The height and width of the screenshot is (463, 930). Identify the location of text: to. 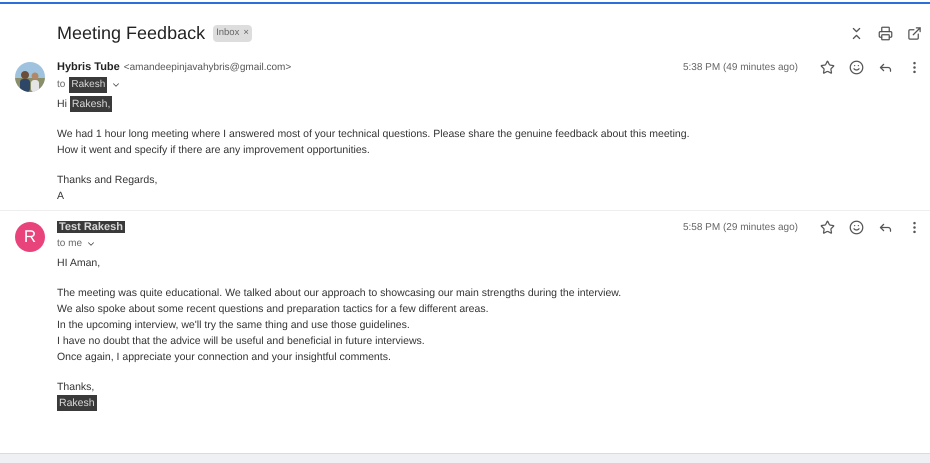
(61, 85).